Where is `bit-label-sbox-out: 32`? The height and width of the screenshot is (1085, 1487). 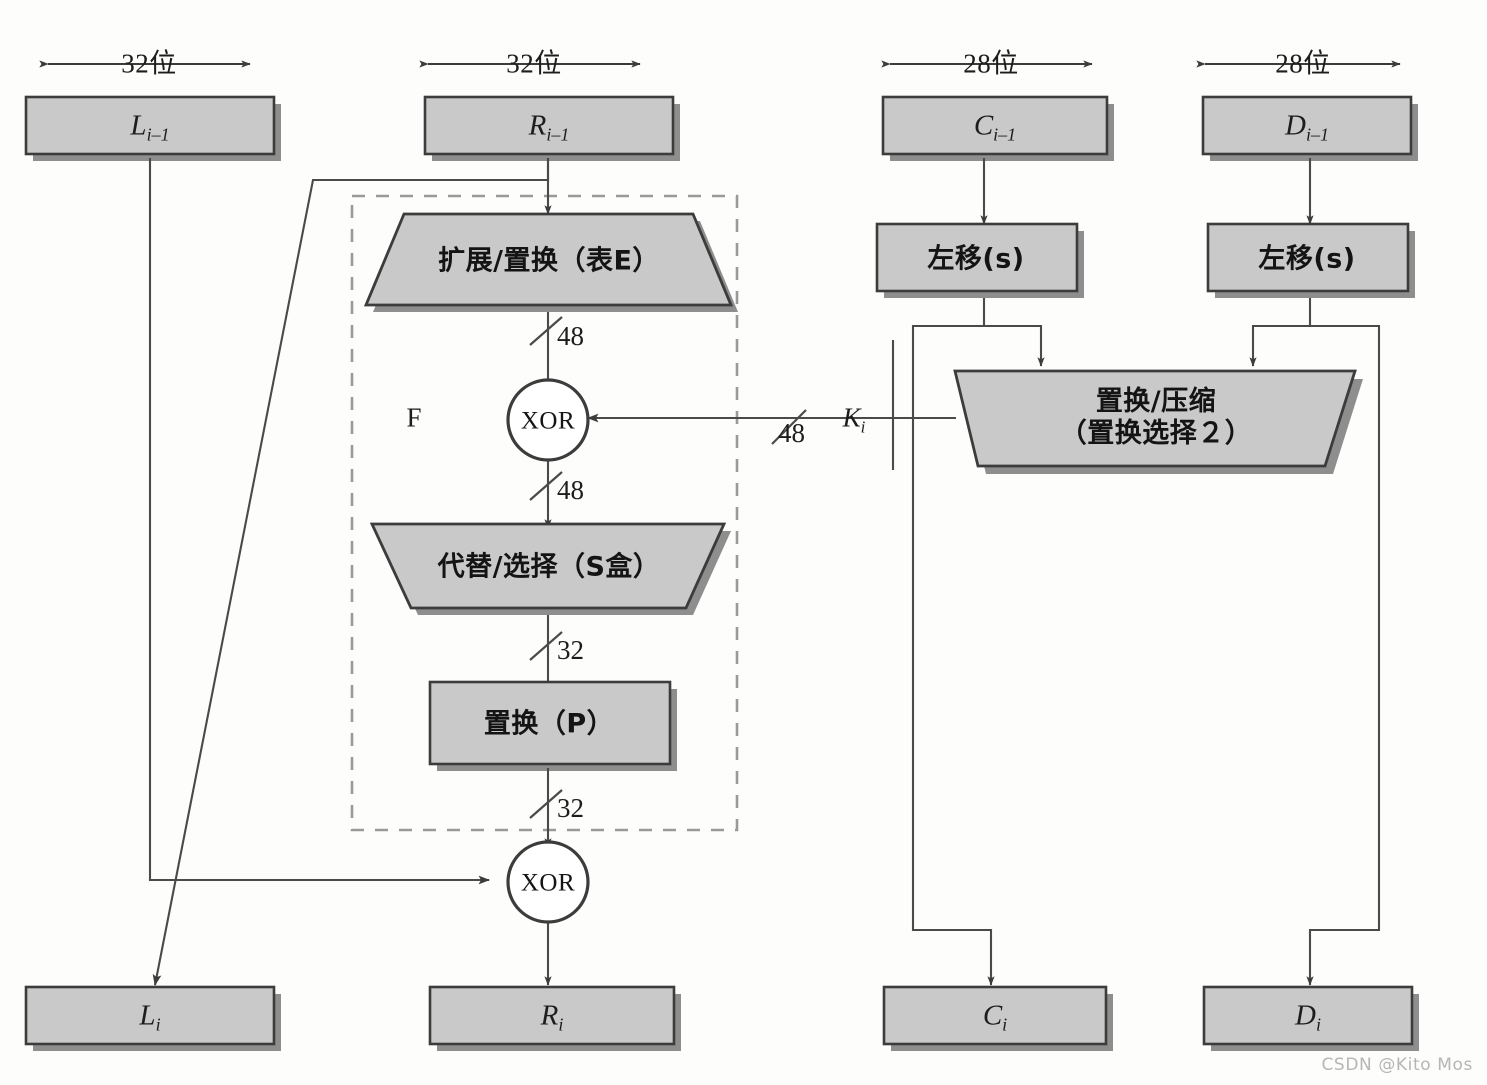 bit-label-sbox-out: 32 is located at coordinates (570, 650).